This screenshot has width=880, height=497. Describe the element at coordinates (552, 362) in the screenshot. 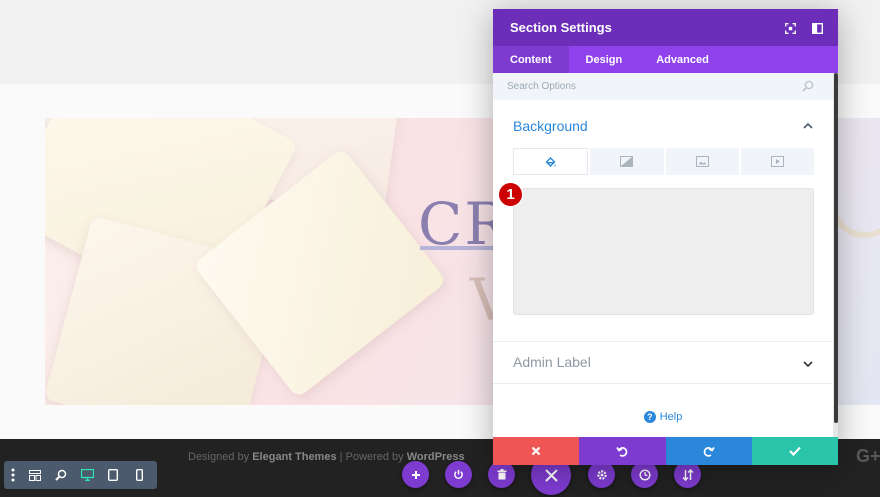

I see `admin-label-section-toggle: Admin Label` at that location.